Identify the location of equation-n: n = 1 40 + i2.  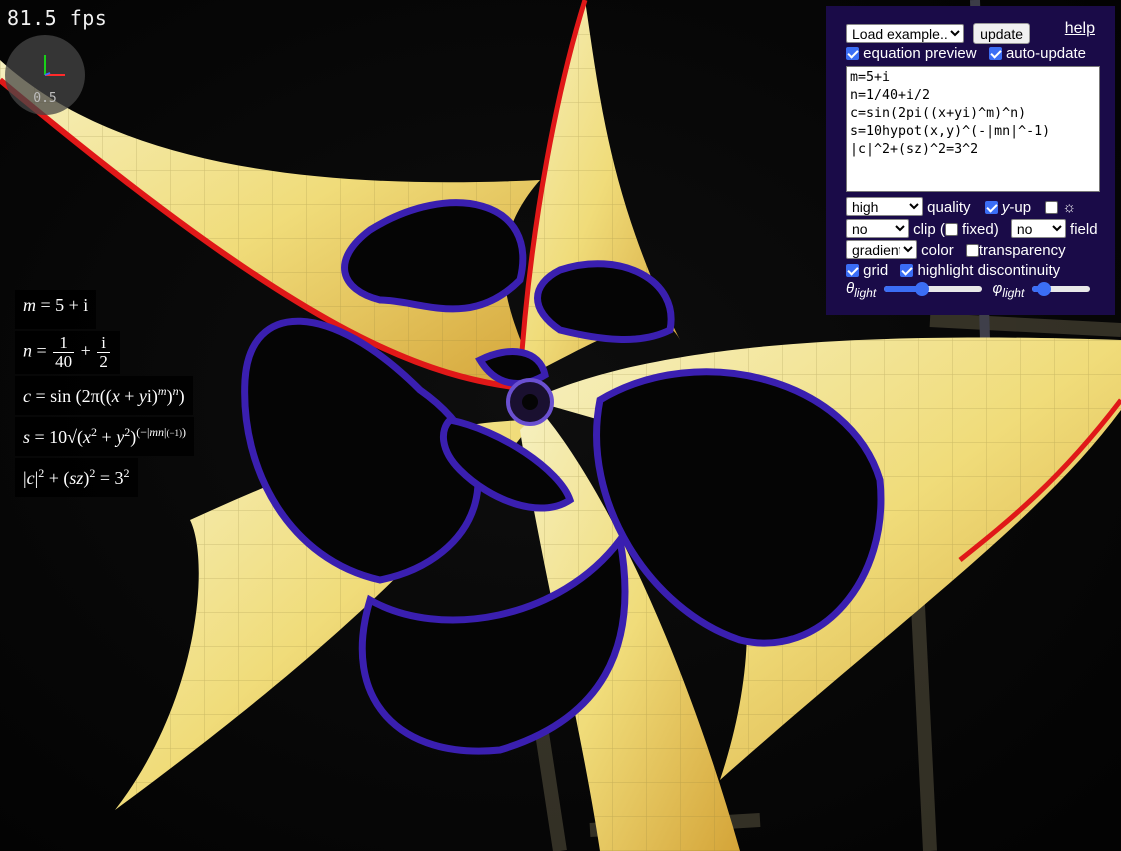
(67, 352).